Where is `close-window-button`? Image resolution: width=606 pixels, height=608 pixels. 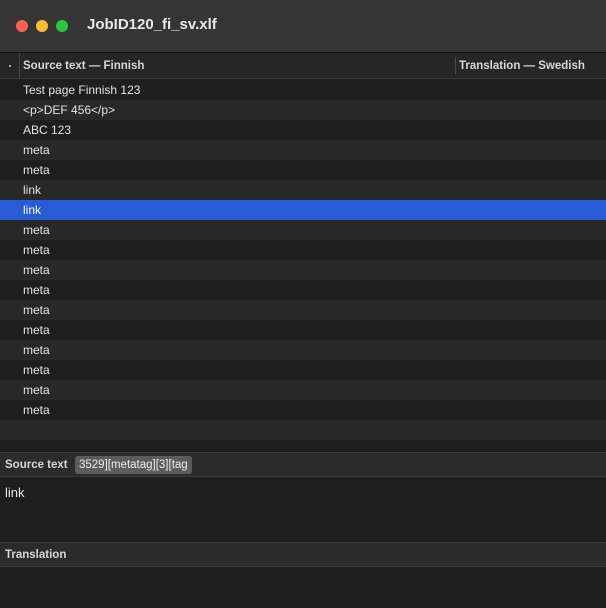
close-window-button is located at coordinates (22, 26).